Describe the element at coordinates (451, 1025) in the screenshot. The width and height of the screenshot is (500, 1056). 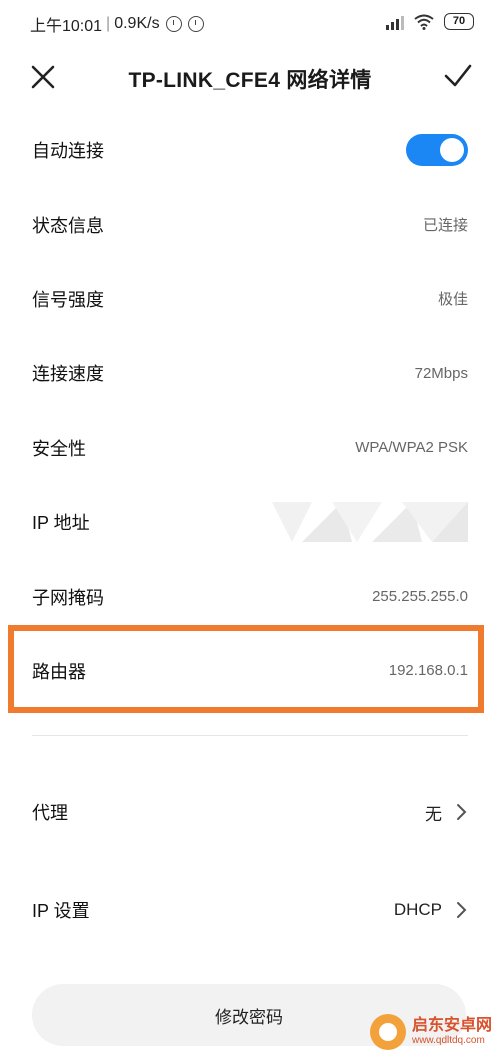
I see `watermark-name: 启东安卓网` at that location.